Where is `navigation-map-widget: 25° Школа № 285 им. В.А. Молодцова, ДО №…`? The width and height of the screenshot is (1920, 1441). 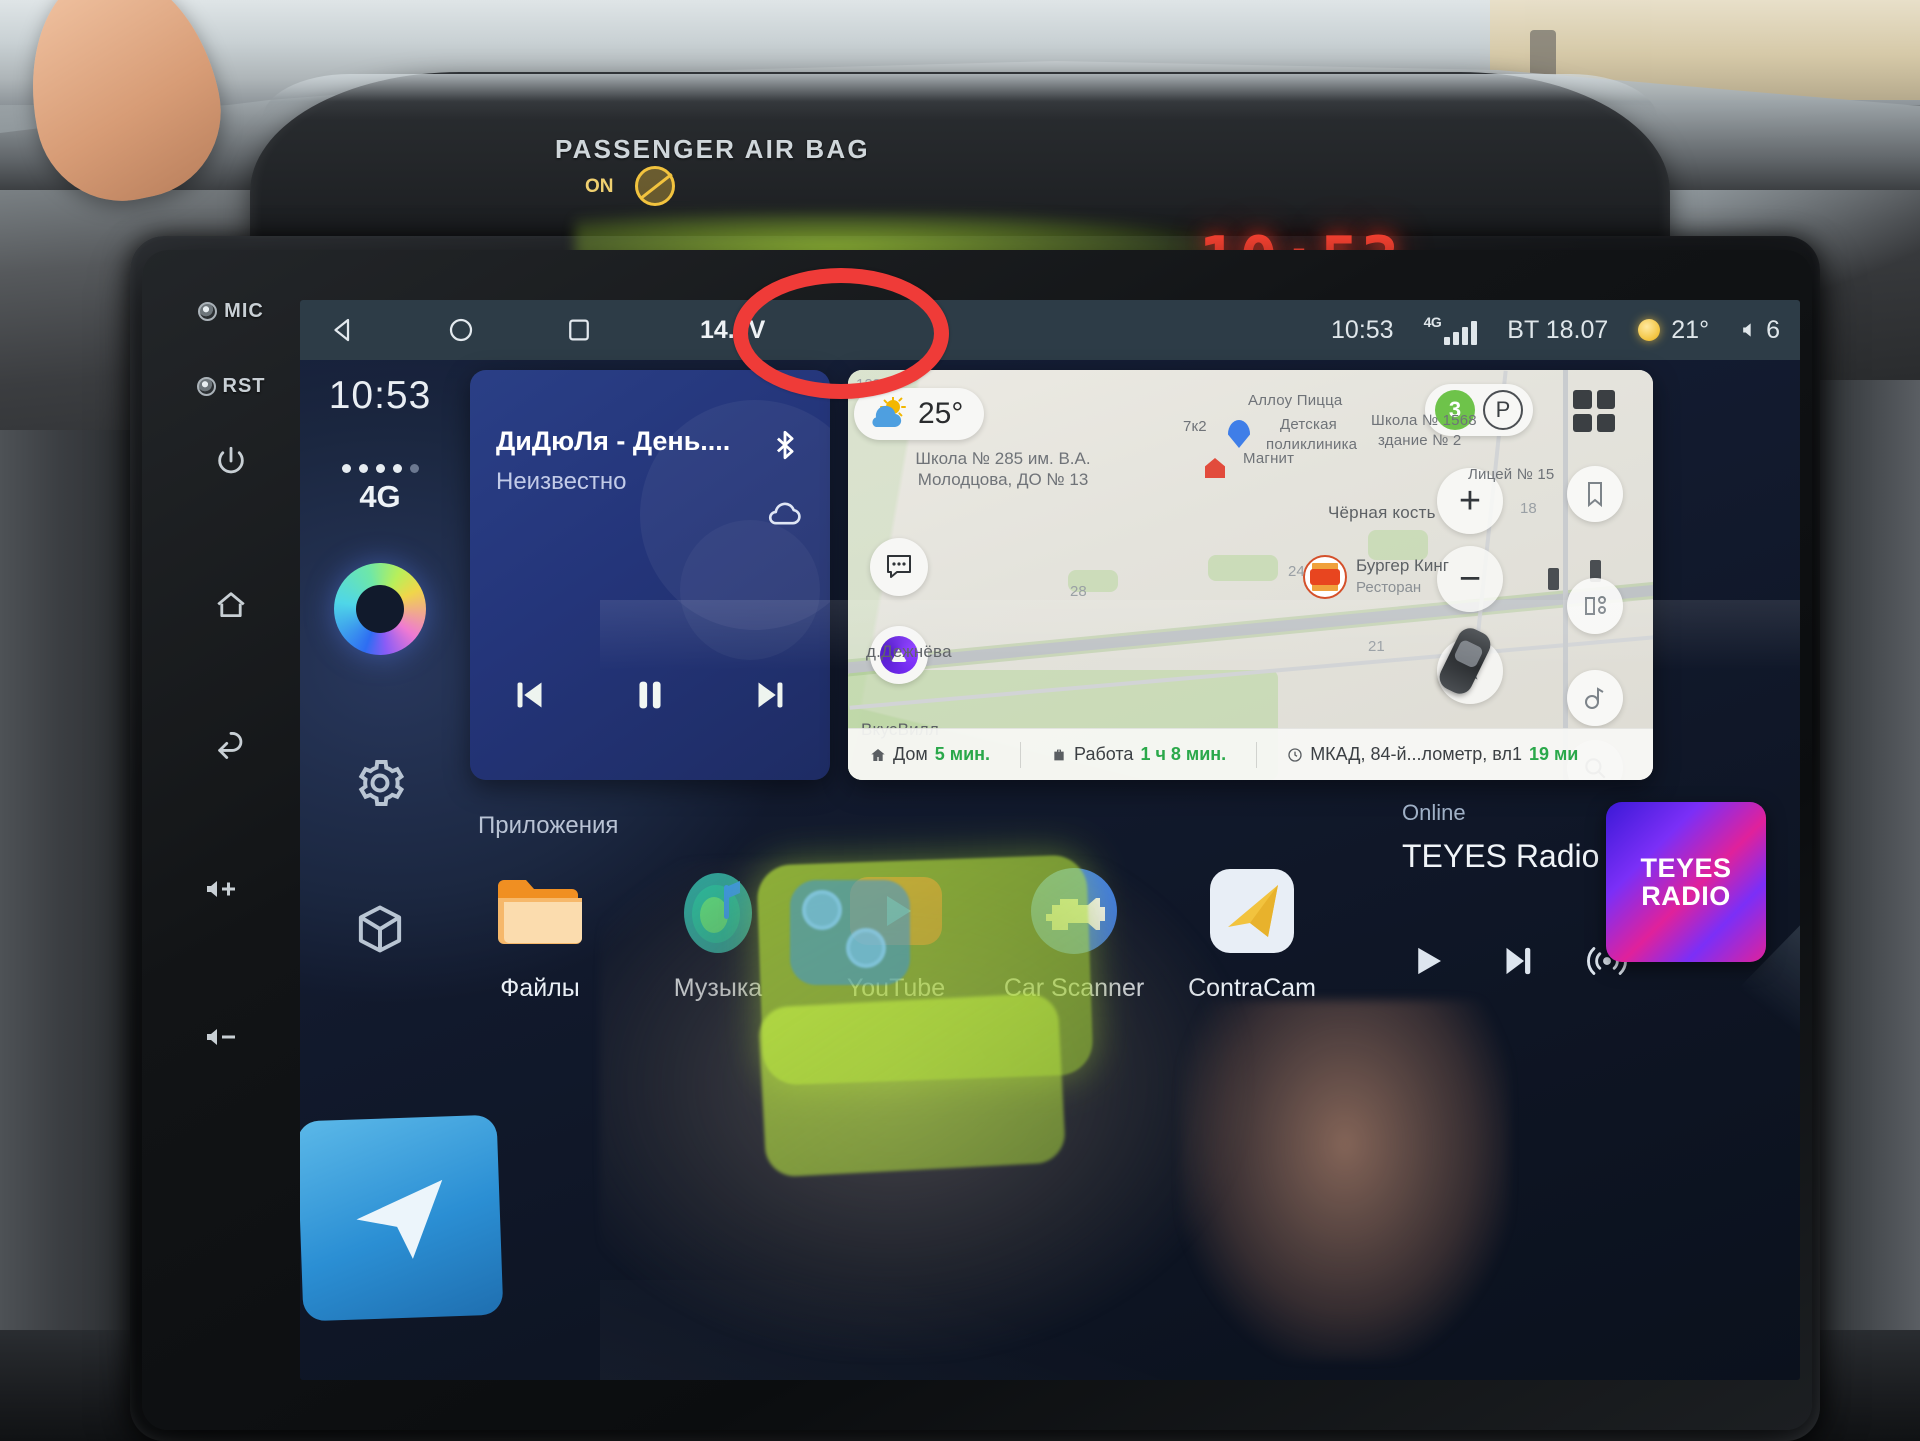
navigation-map-widget: 25° Школа № 285 им. В.А. Молодцова, ДО №… is located at coordinates (1250, 575).